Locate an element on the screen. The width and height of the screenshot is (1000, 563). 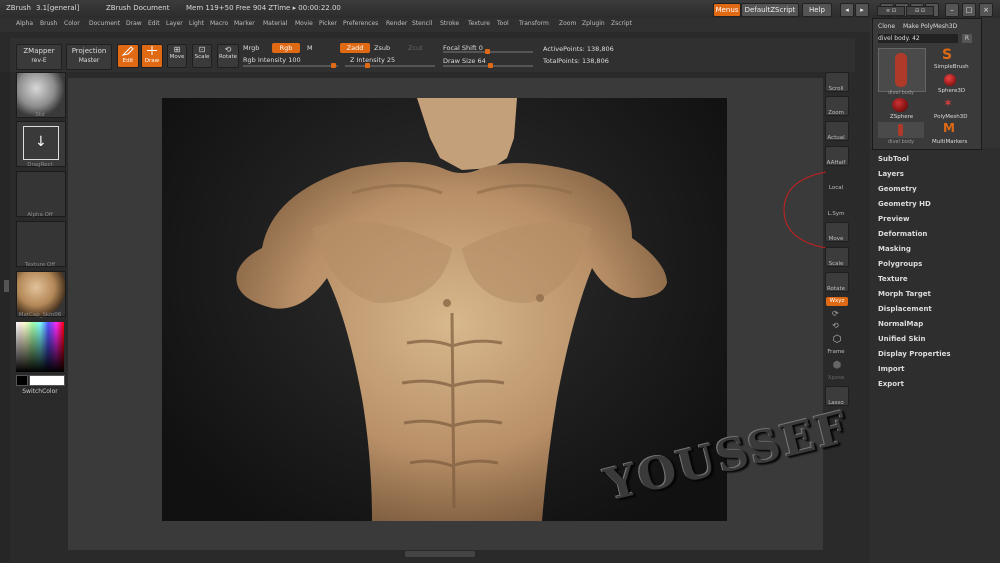
xpose-icon: ⬢ is located at coordinates (837, 367).